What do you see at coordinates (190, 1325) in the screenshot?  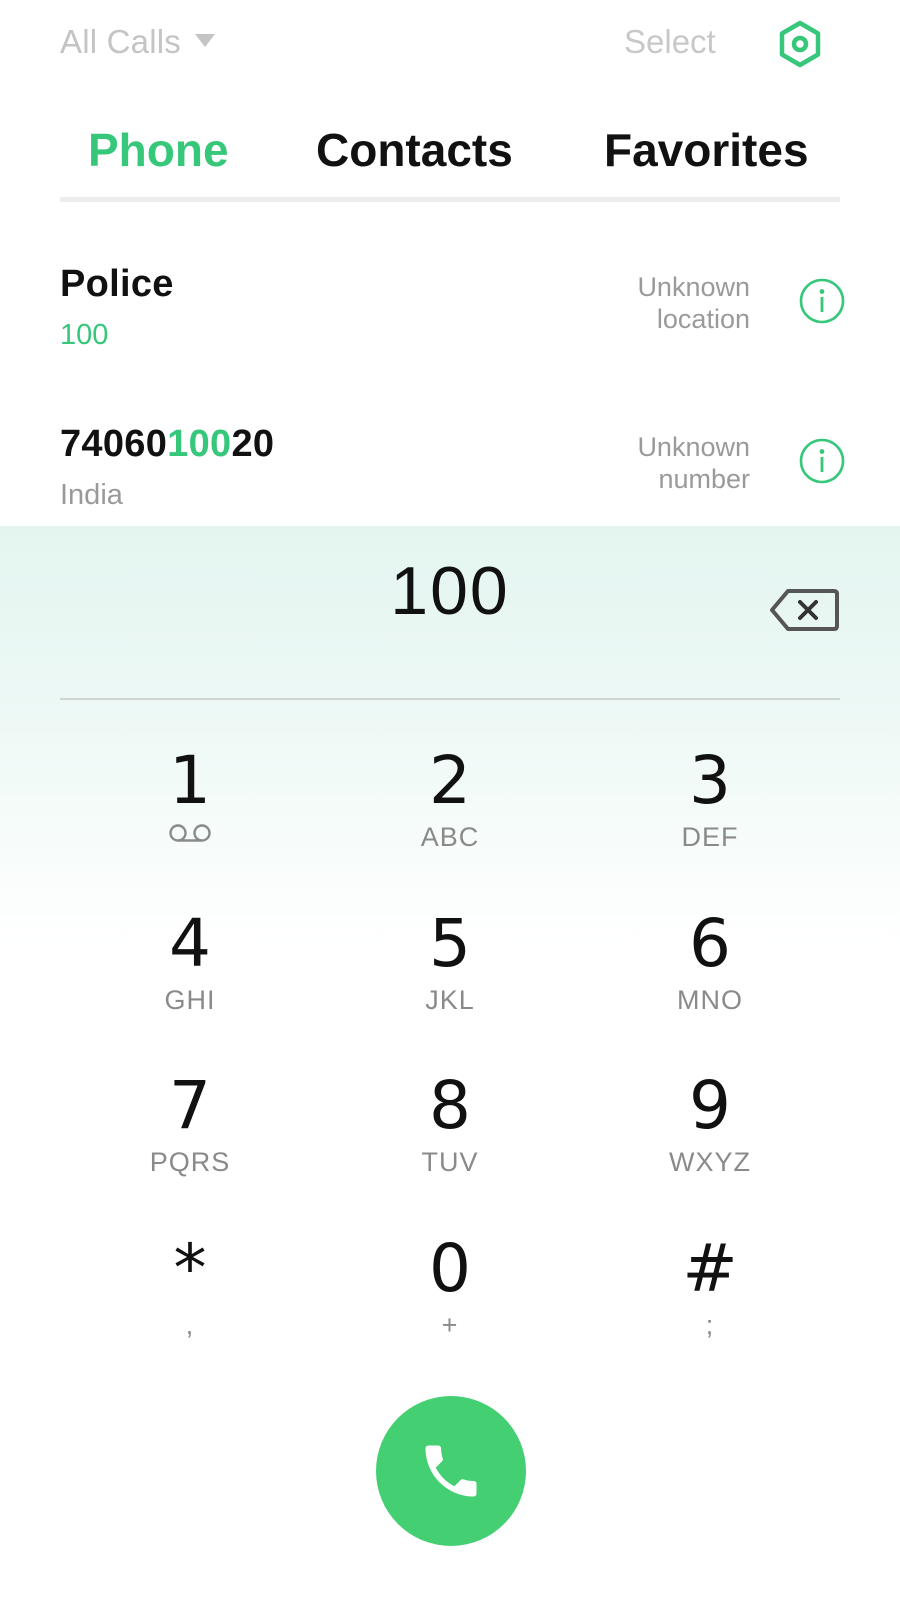 I see `key-letters: ,` at bounding box center [190, 1325].